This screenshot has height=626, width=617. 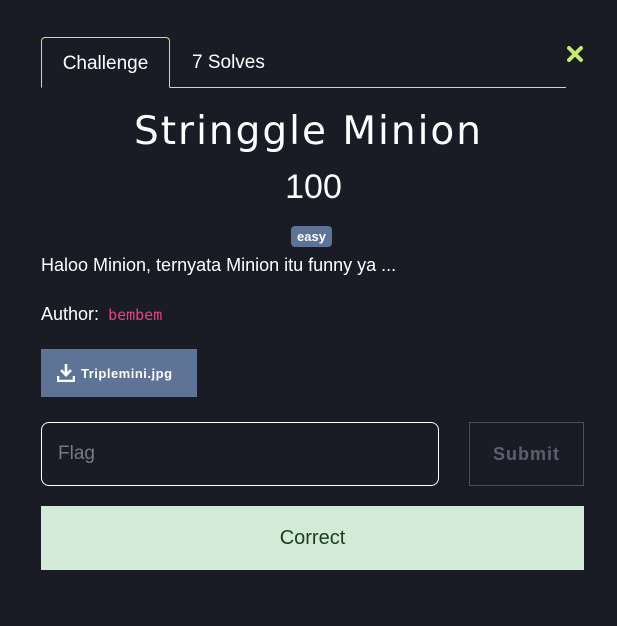 I want to click on download-icon, so click(x=66, y=373).